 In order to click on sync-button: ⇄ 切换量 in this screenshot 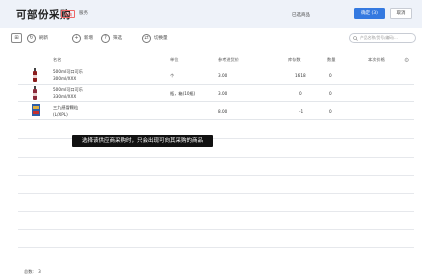, I will do `click(155, 38)`.